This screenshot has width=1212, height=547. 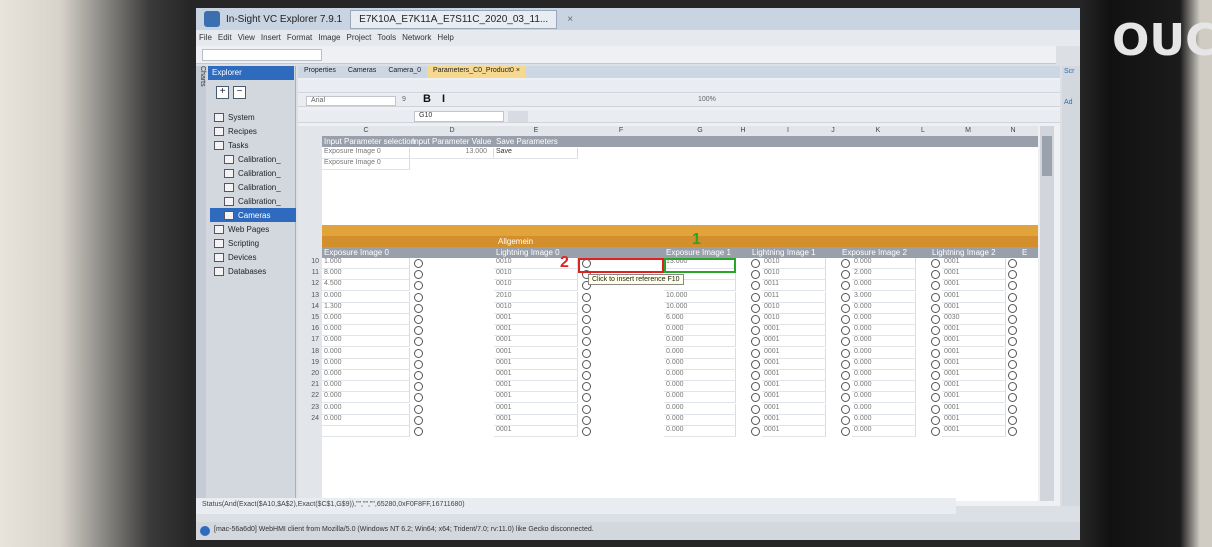 What do you see at coordinates (536, 308) in the screenshot?
I see `grid-cell-e: 0010` at bounding box center [536, 308].